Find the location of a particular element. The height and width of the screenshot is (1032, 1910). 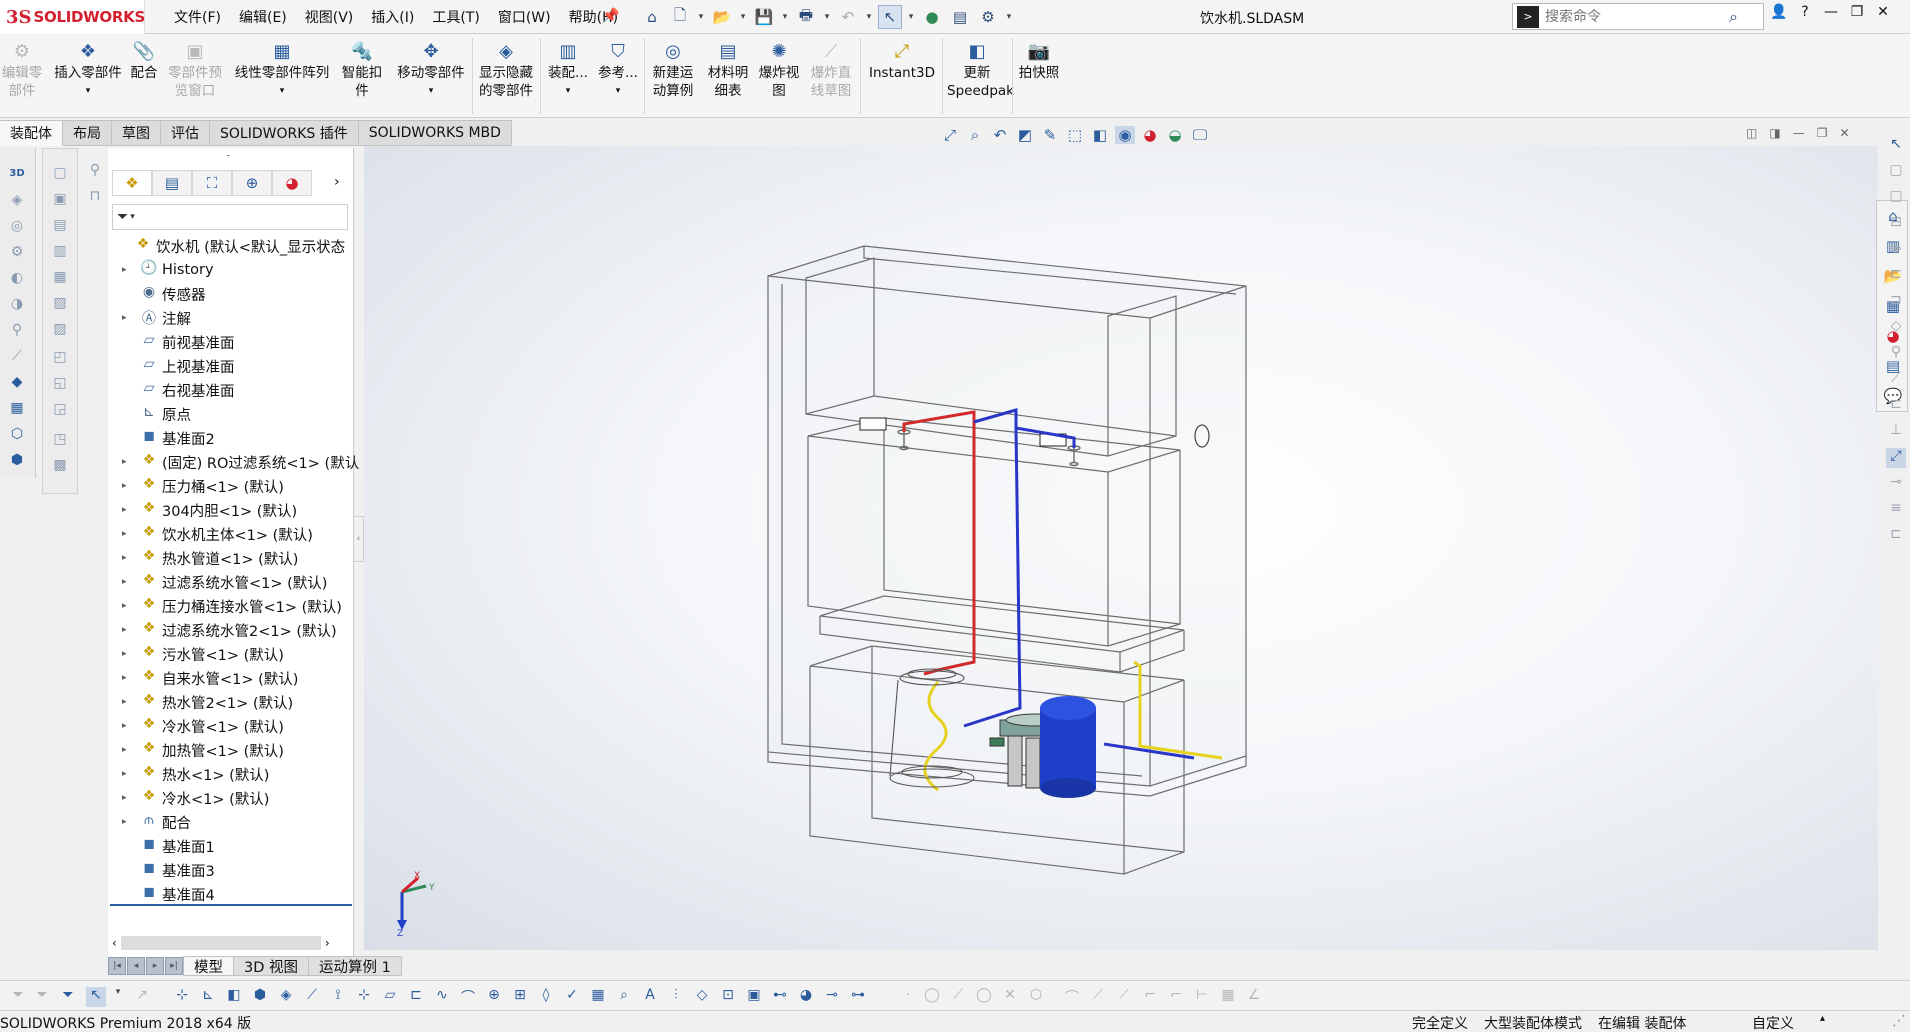

viewport-close-icon: ✕ is located at coordinates (1844, 133).